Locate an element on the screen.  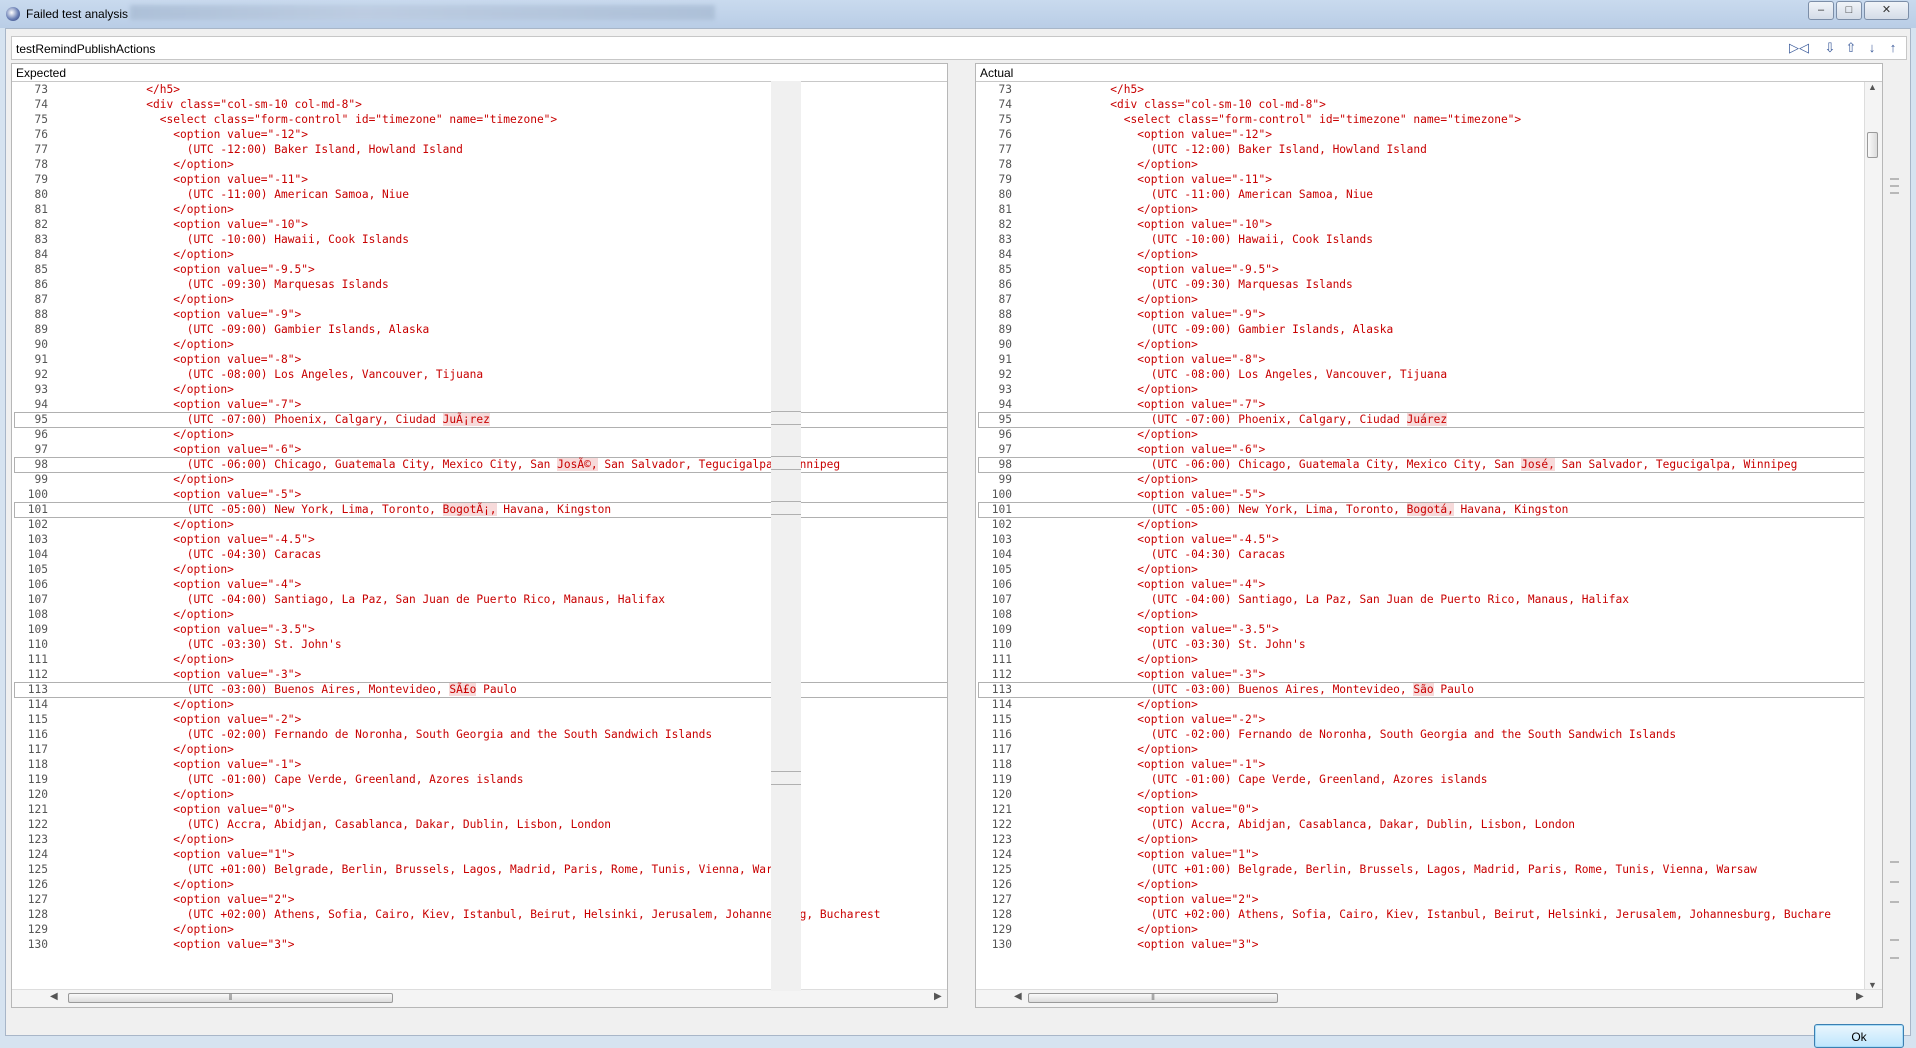
code-text: <option value="-1"> is located at coordinates (177, 764).